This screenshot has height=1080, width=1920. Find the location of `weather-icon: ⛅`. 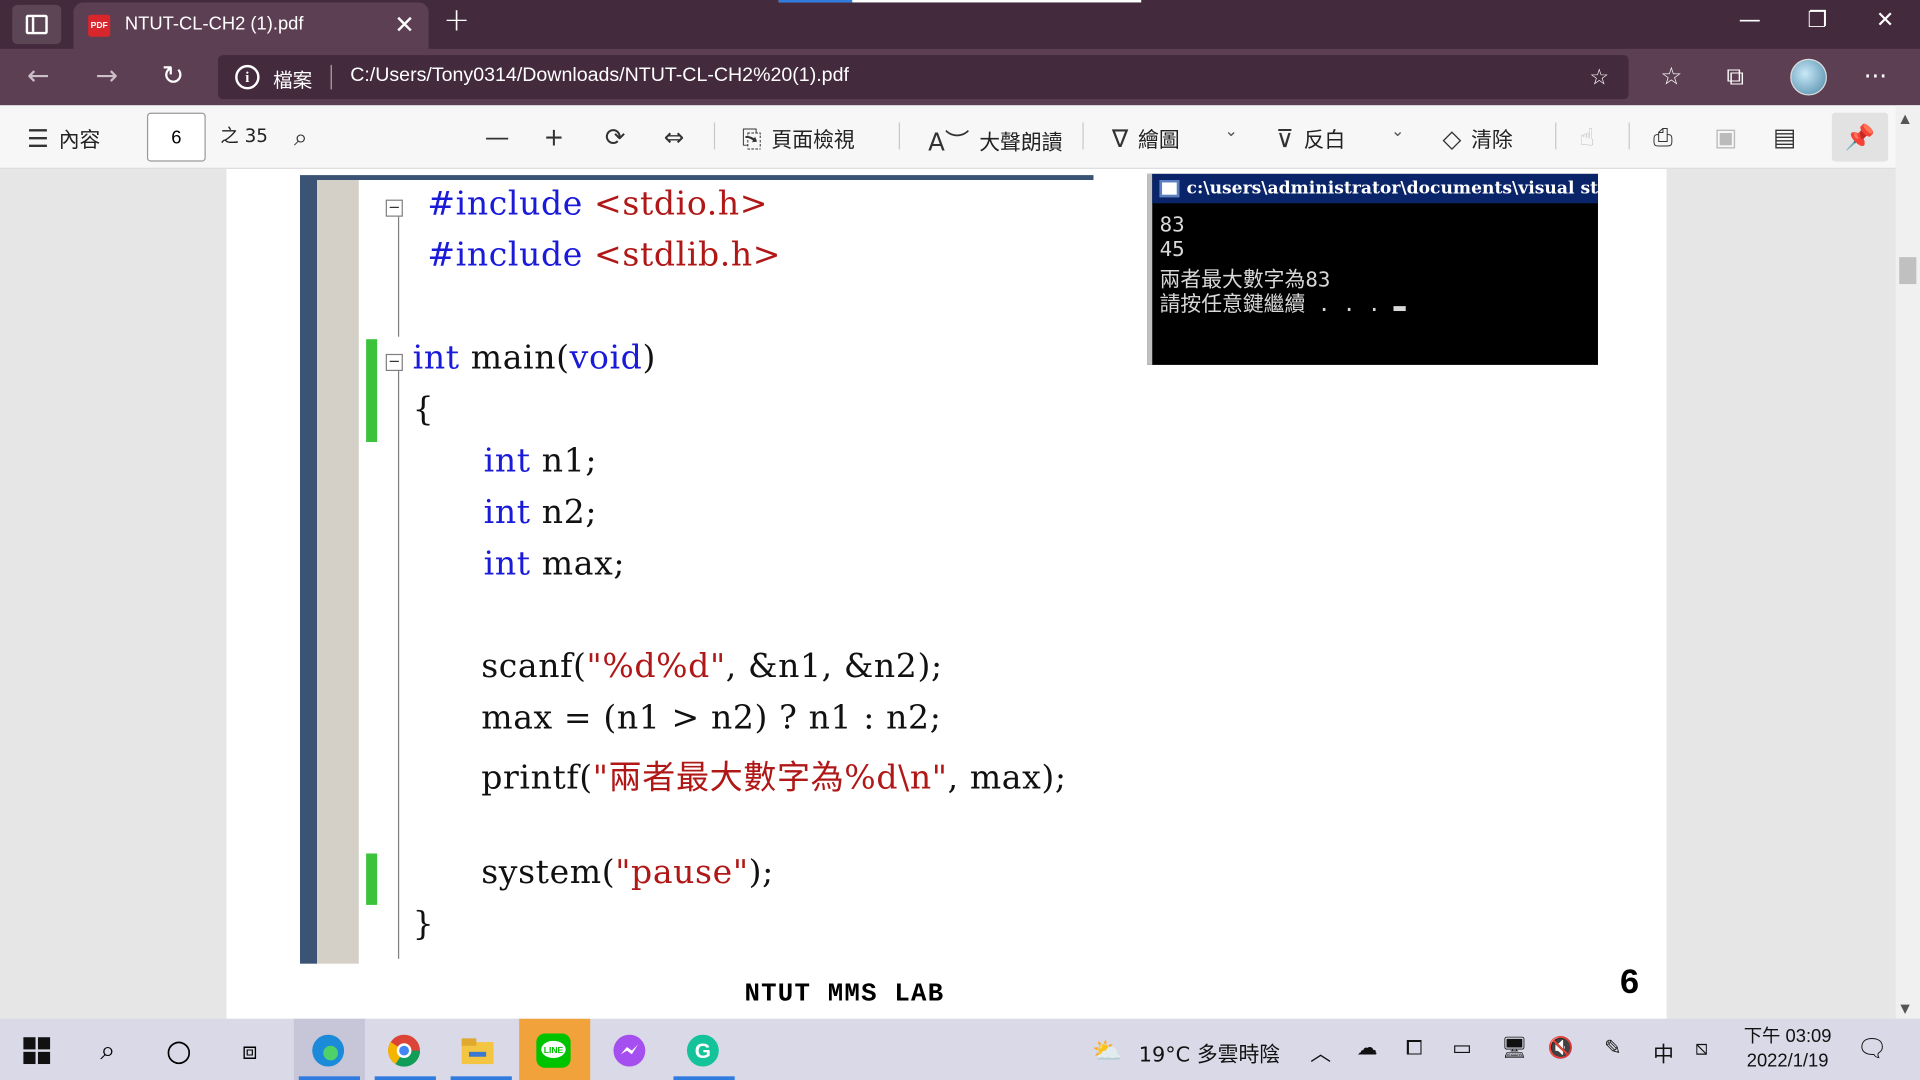

weather-icon: ⛅ is located at coordinates (1107, 1050).